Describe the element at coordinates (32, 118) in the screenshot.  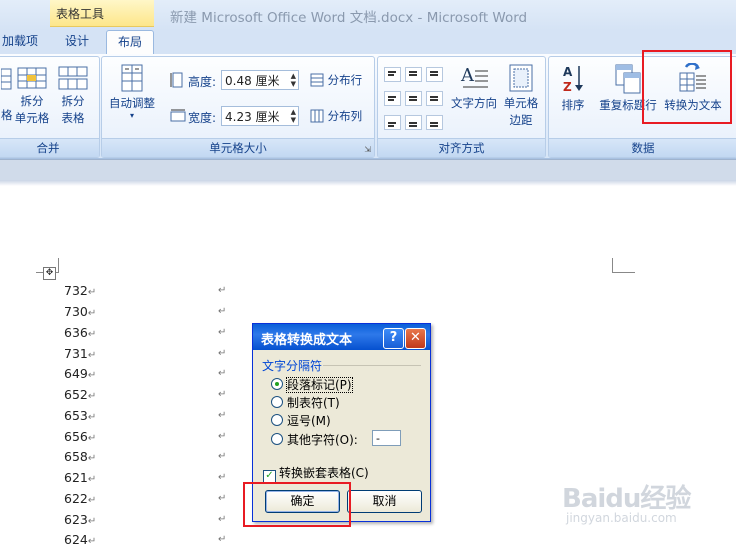
I see `split-cells-label-2: 单元格` at that location.